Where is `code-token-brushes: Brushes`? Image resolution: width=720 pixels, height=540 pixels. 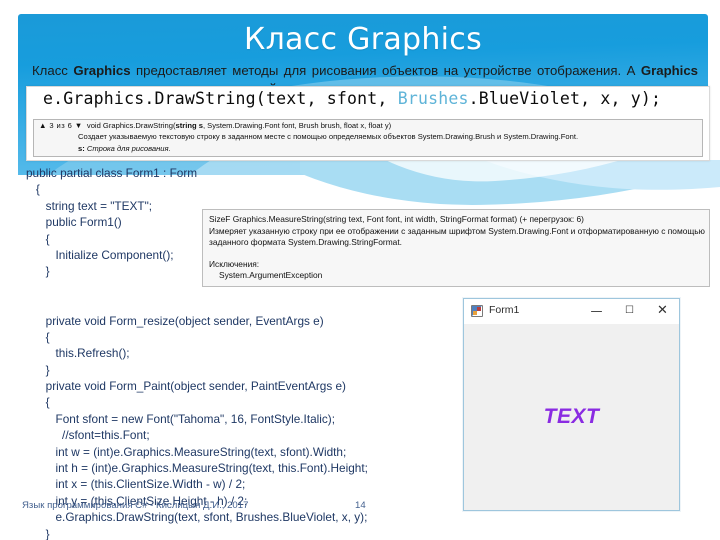
code-token-brushes: Brushes is located at coordinates (433, 98).